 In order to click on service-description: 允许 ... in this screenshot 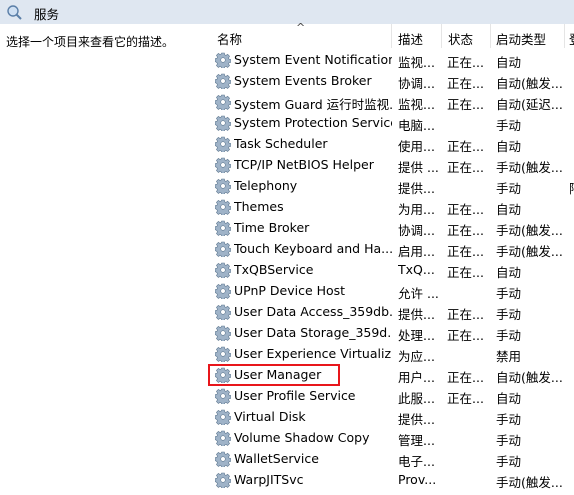, I will do `click(418, 293)`.